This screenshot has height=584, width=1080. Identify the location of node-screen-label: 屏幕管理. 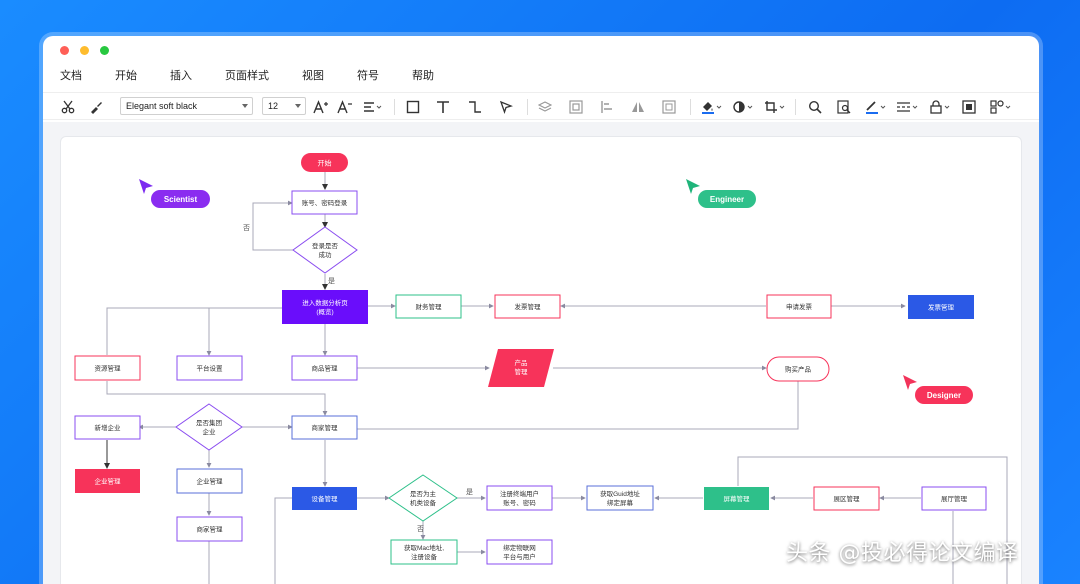
(737, 498).